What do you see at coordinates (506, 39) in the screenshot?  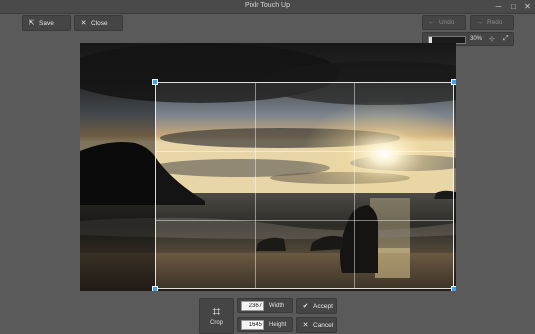 I see `expand-icon: ⤢` at bounding box center [506, 39].